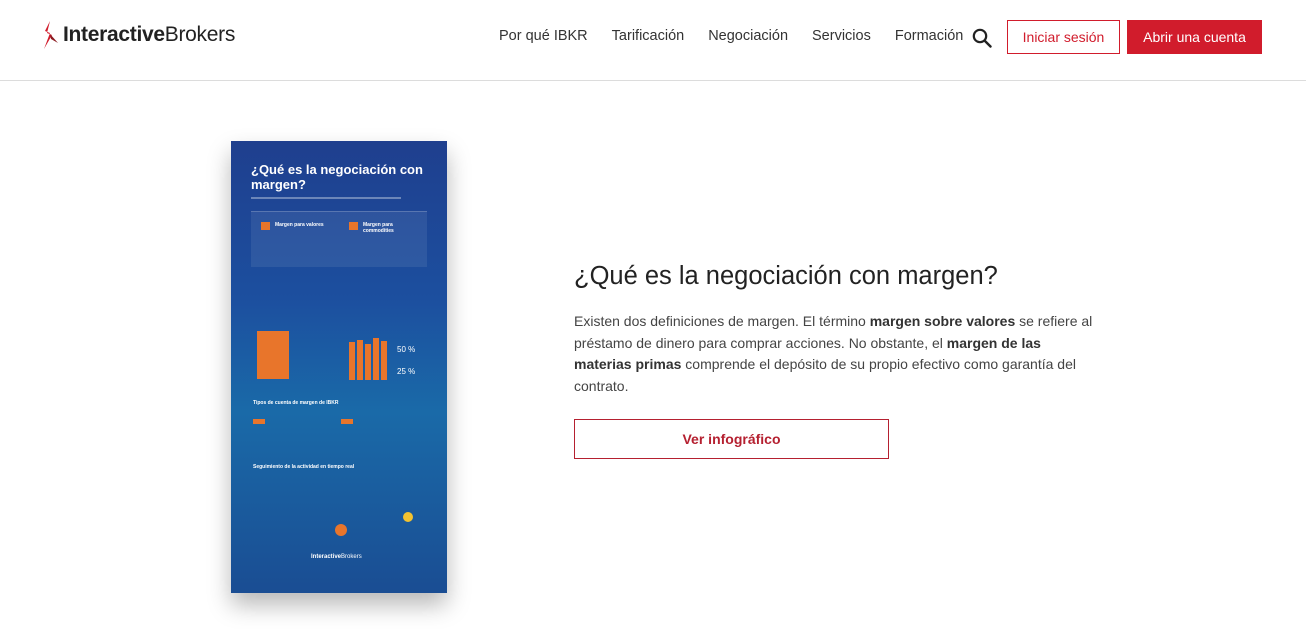 The height and width of the screenshot is (629, 1306). Describe the element at coordinates (326, 198) in the screenshot. I see `infographic-divider` at that location.